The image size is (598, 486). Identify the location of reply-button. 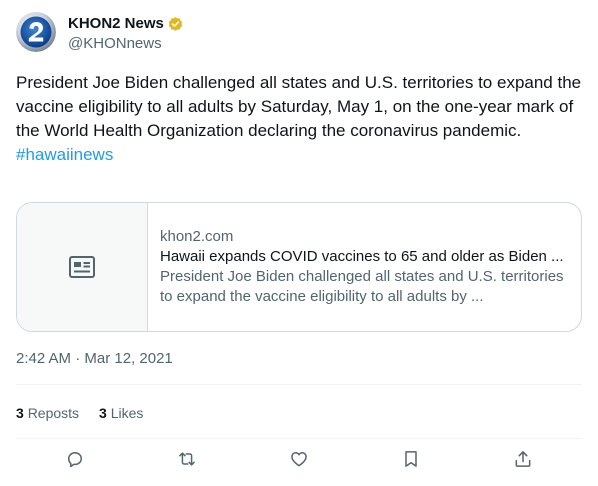
(75, 459).